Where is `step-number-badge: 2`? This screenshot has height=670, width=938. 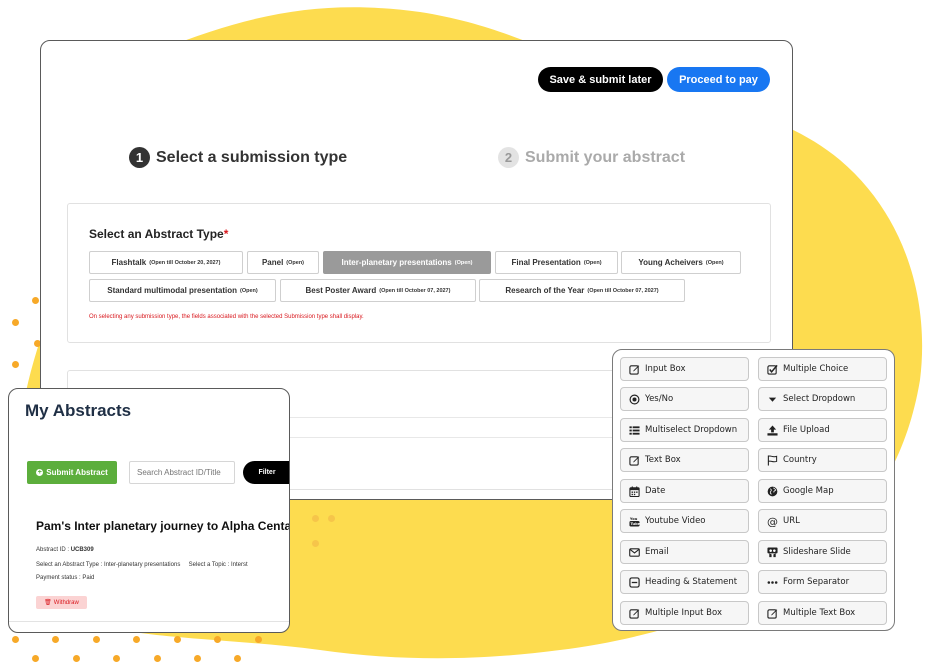 step-number-badge: 2 is located at coordinates (508, 157).